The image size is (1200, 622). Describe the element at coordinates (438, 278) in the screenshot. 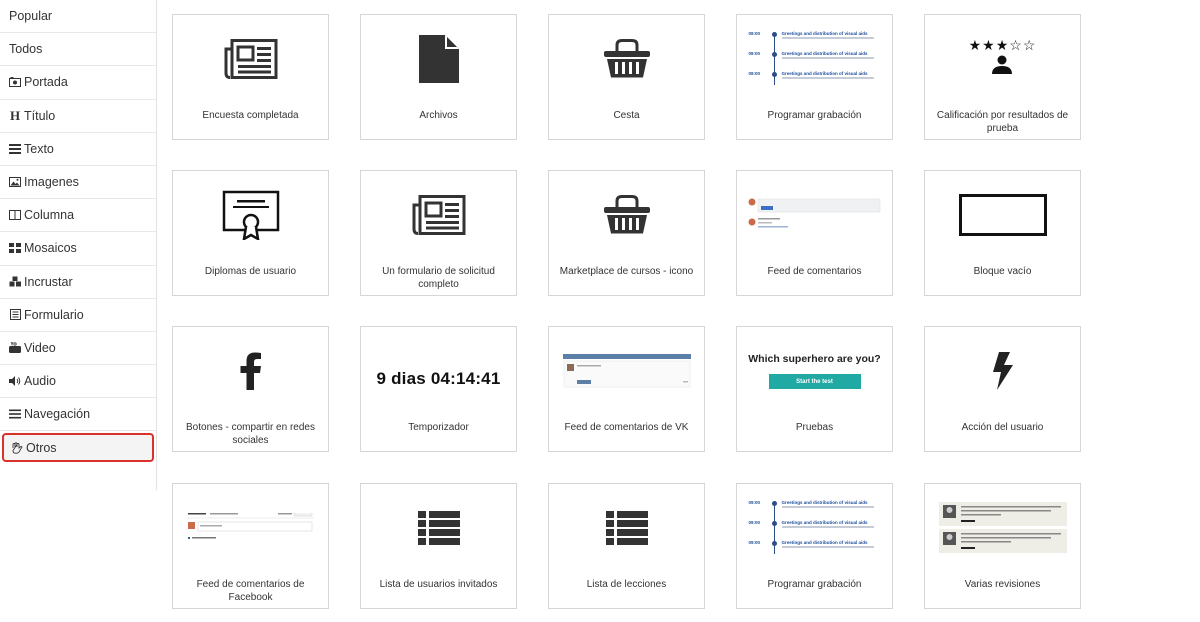

I see `block-card-label: Un formulario de solicitud completo` at that location.